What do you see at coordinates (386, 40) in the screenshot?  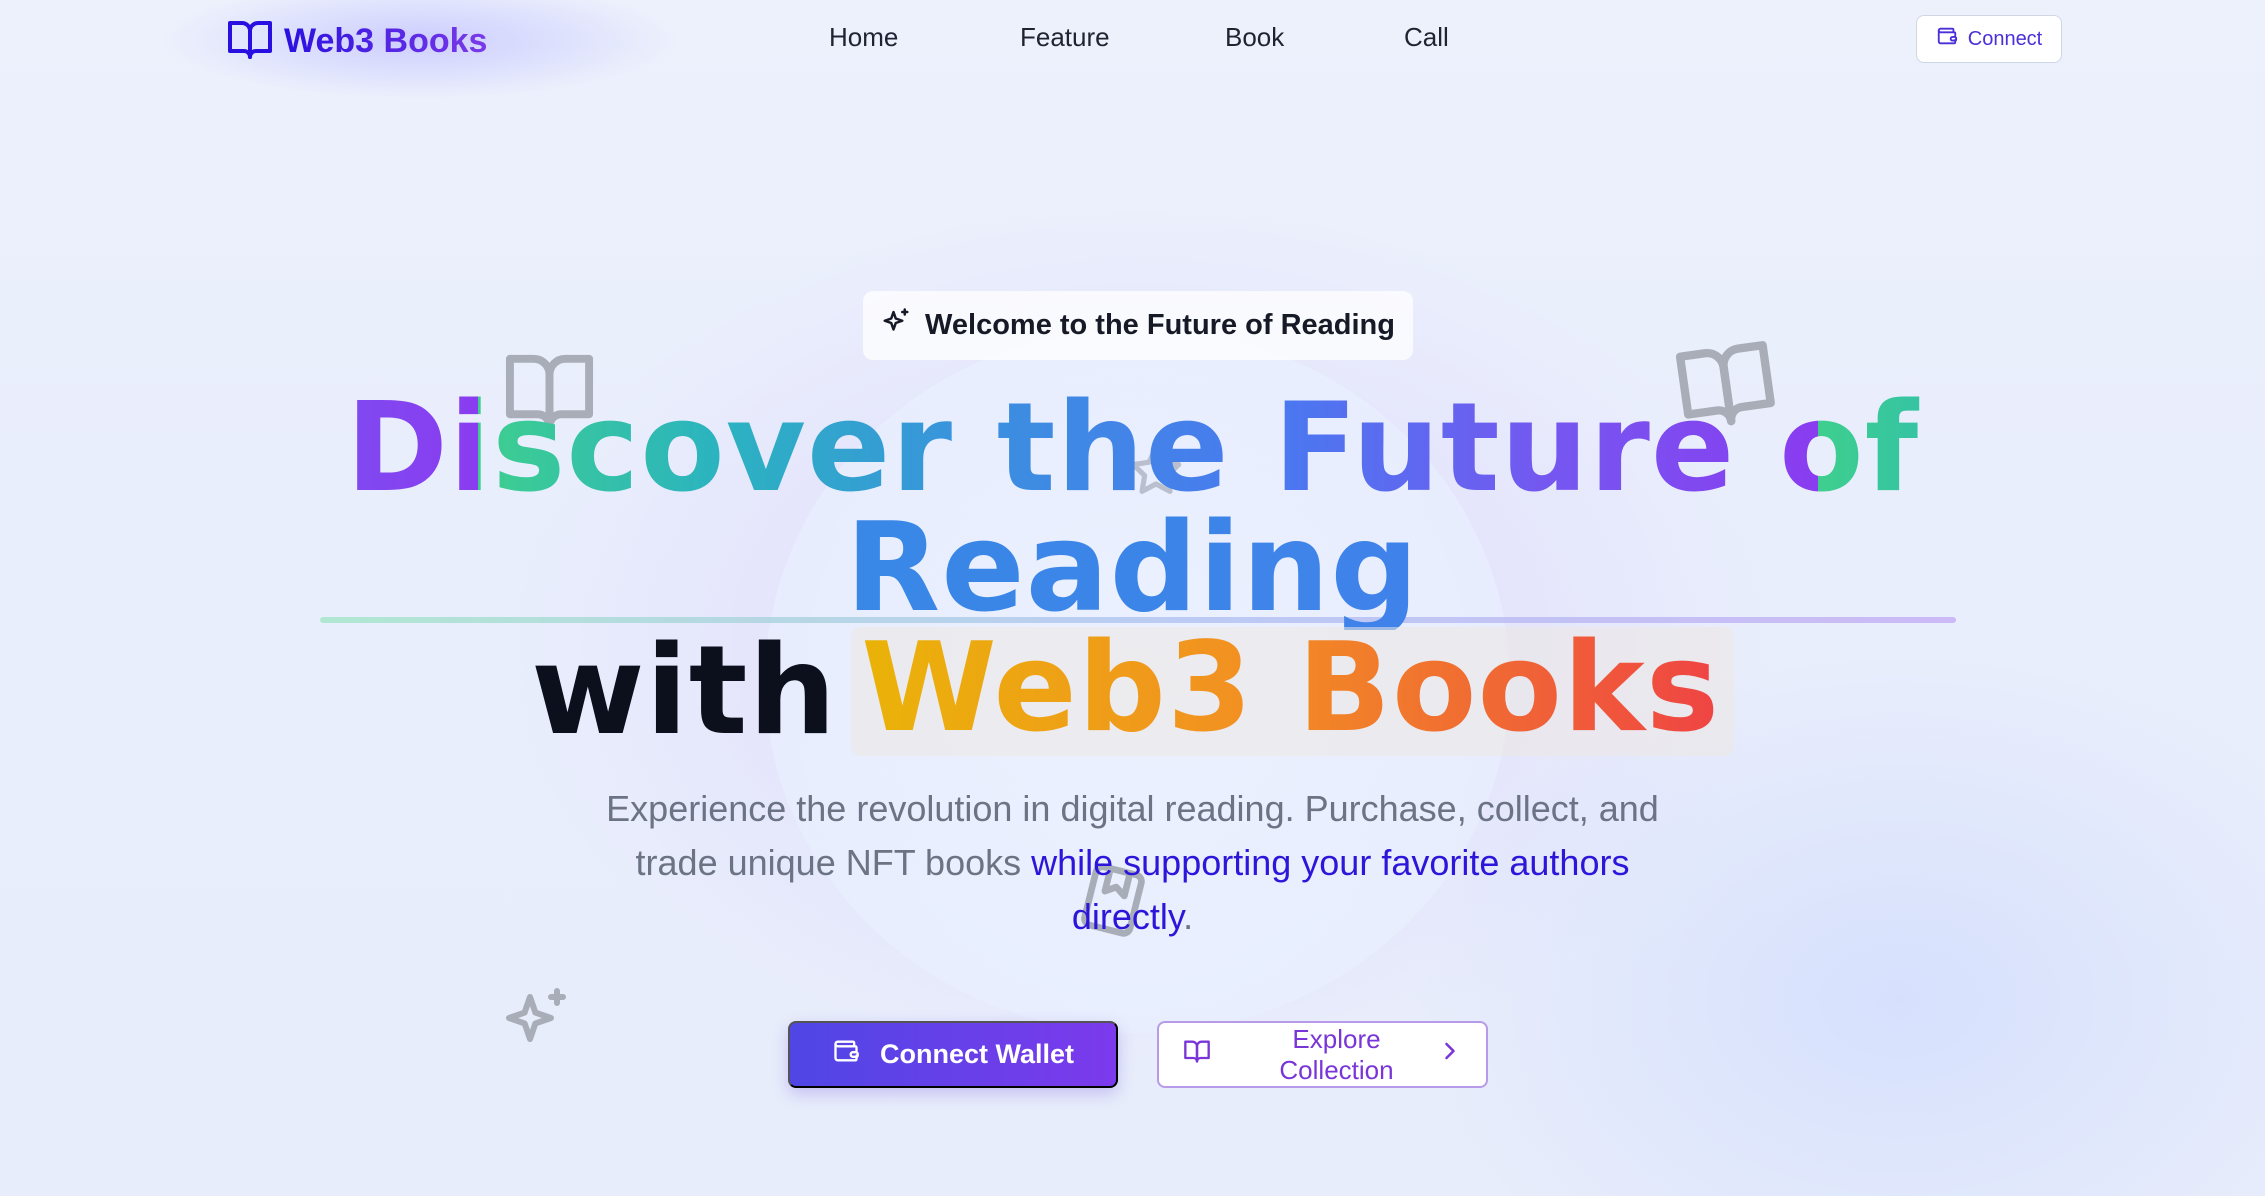 I see `logo-text: Web3 Books` at bounding box center [386, 40].